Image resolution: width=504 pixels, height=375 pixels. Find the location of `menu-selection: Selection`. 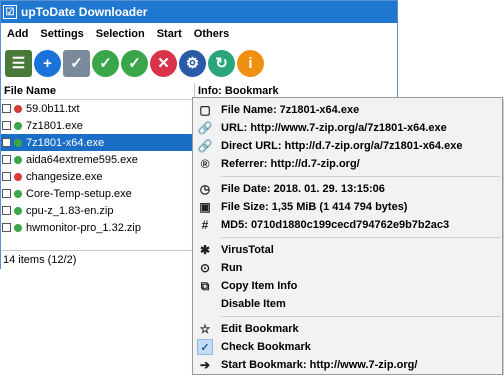

menu-selection: Selection is located at coordinates (120, 34).